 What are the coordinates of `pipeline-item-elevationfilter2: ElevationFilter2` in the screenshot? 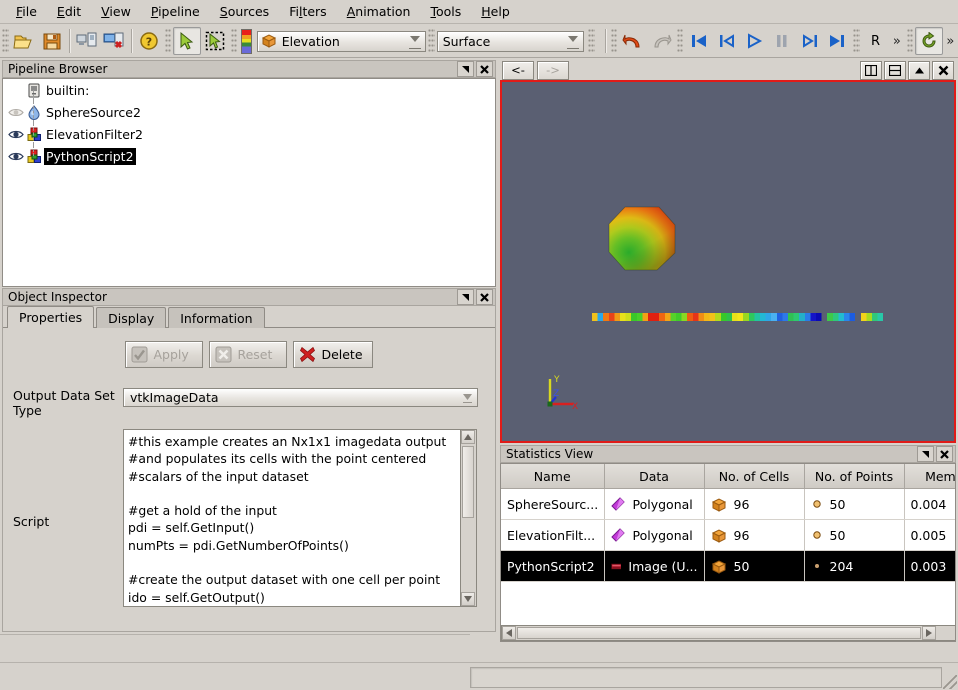 It's located at (249, 134).